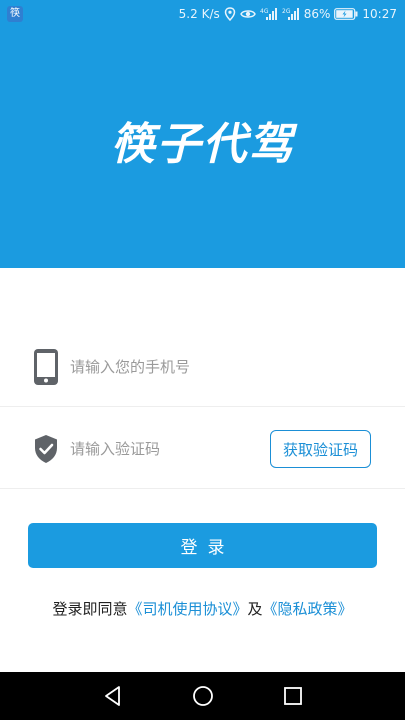 Image resolution: width=405 pixels, height=720 pixels. Describe the element at coordinates (15, 14) in the screenshot. I see `app-notification-icon: 筷` at that location.